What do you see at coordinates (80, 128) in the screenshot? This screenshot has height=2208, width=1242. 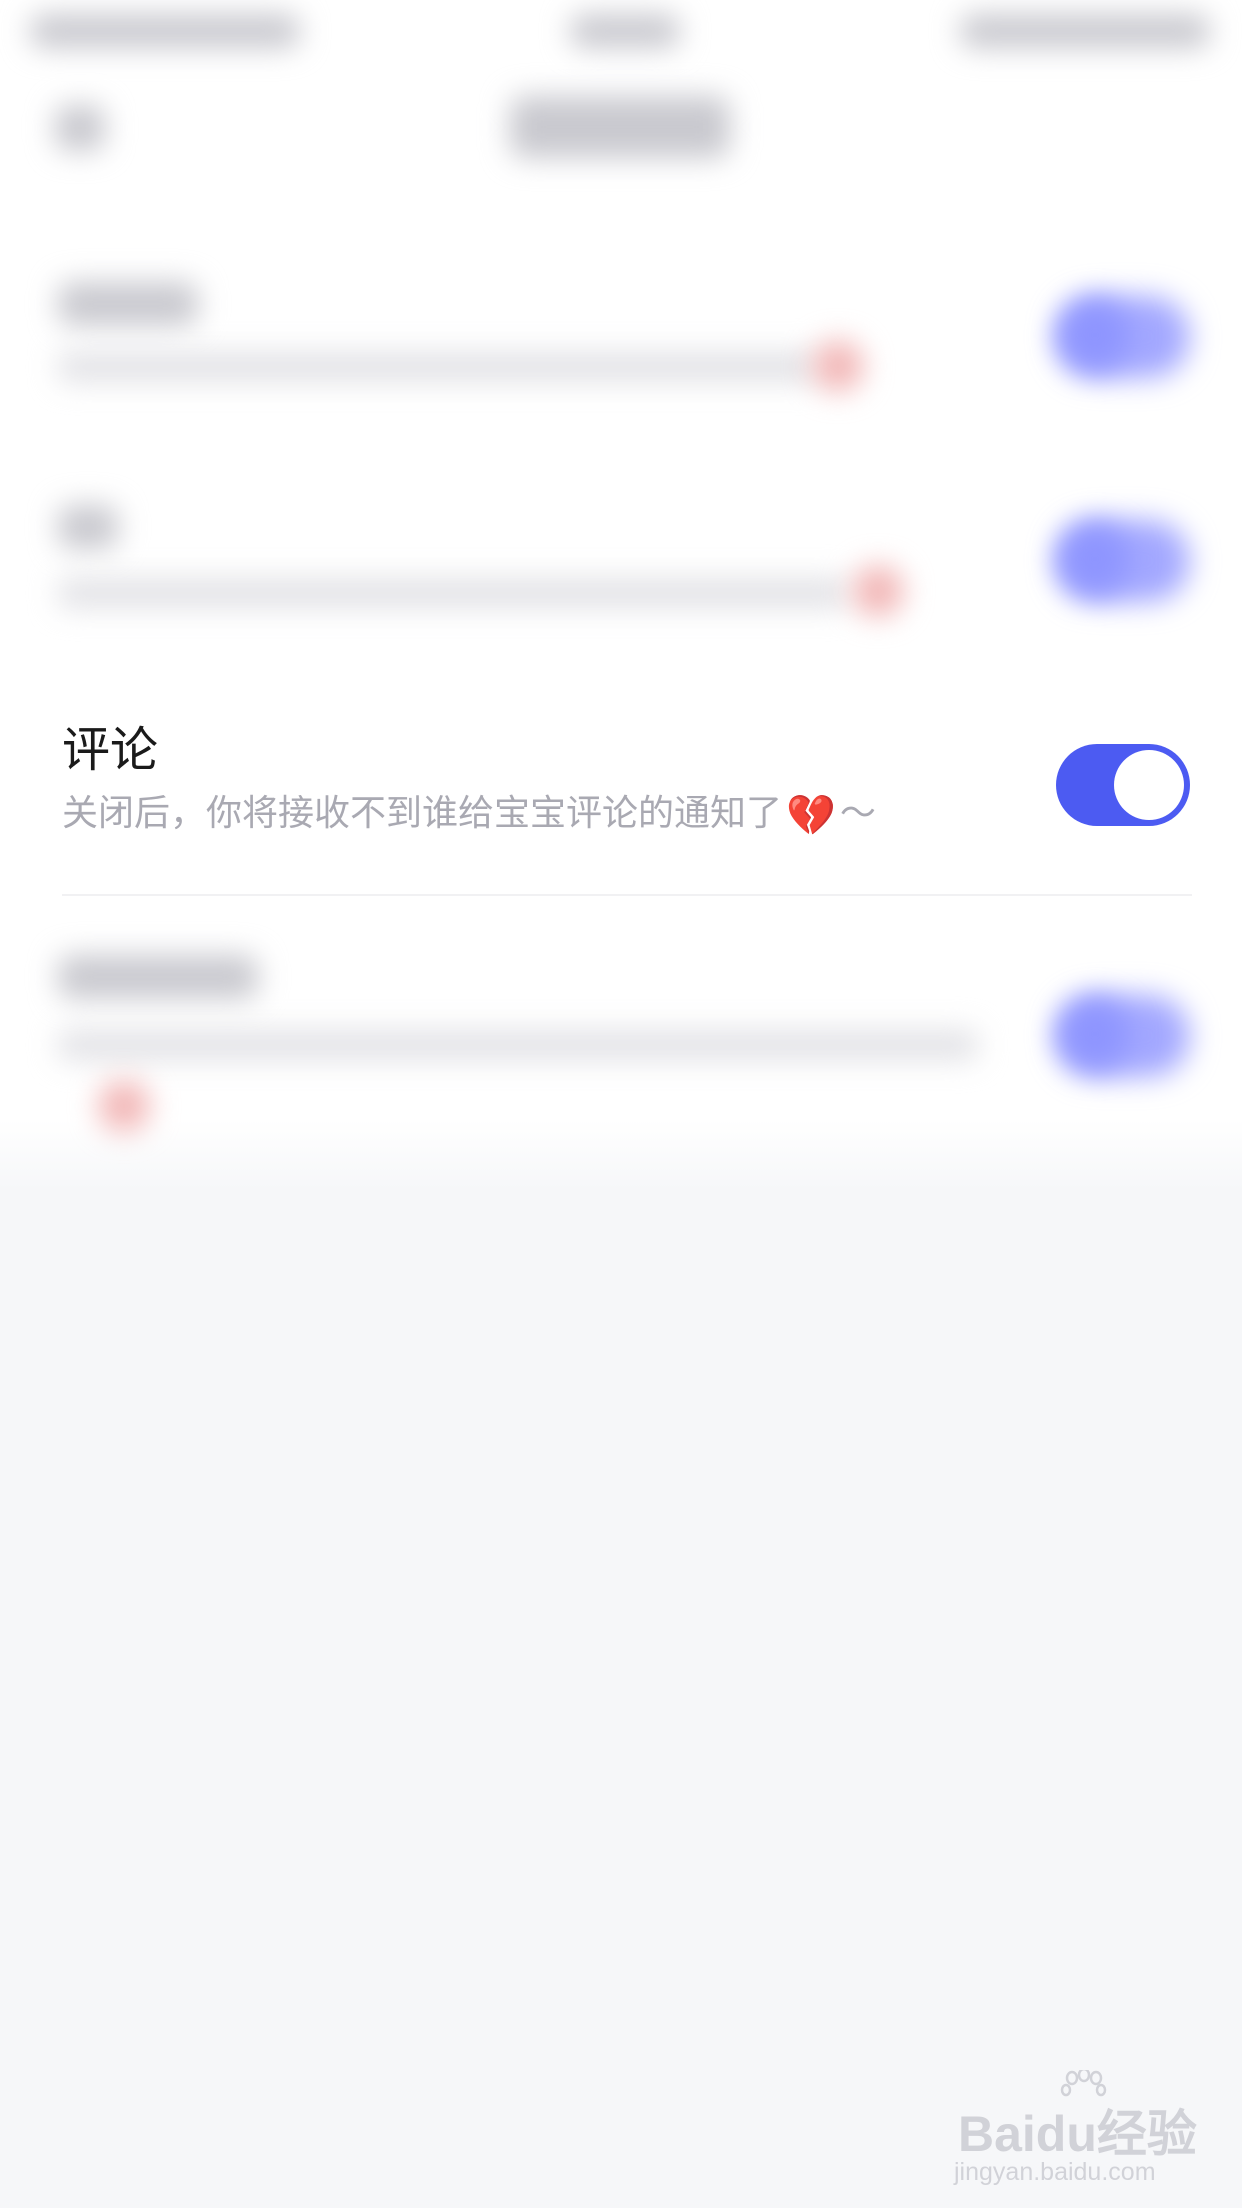 I see `back-button-blurred` at bounding box center [80, 128].